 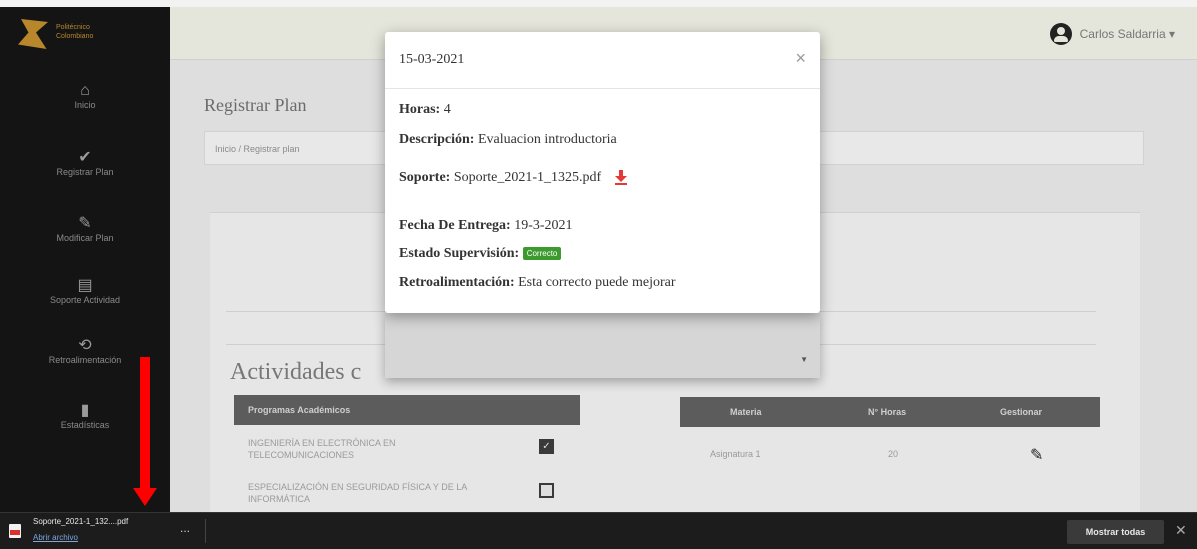 I want to click on divider, so click(x=205, y=531).